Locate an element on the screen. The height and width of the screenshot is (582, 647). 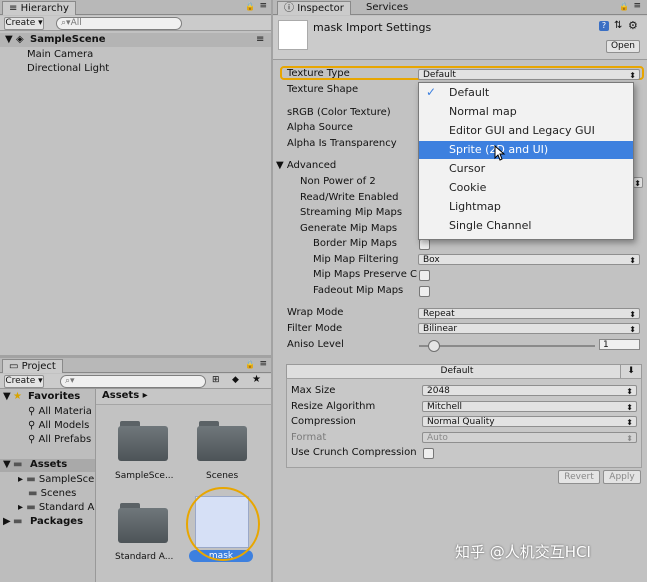
search-input: ⌕▾All is located at coordinates (119, 23).